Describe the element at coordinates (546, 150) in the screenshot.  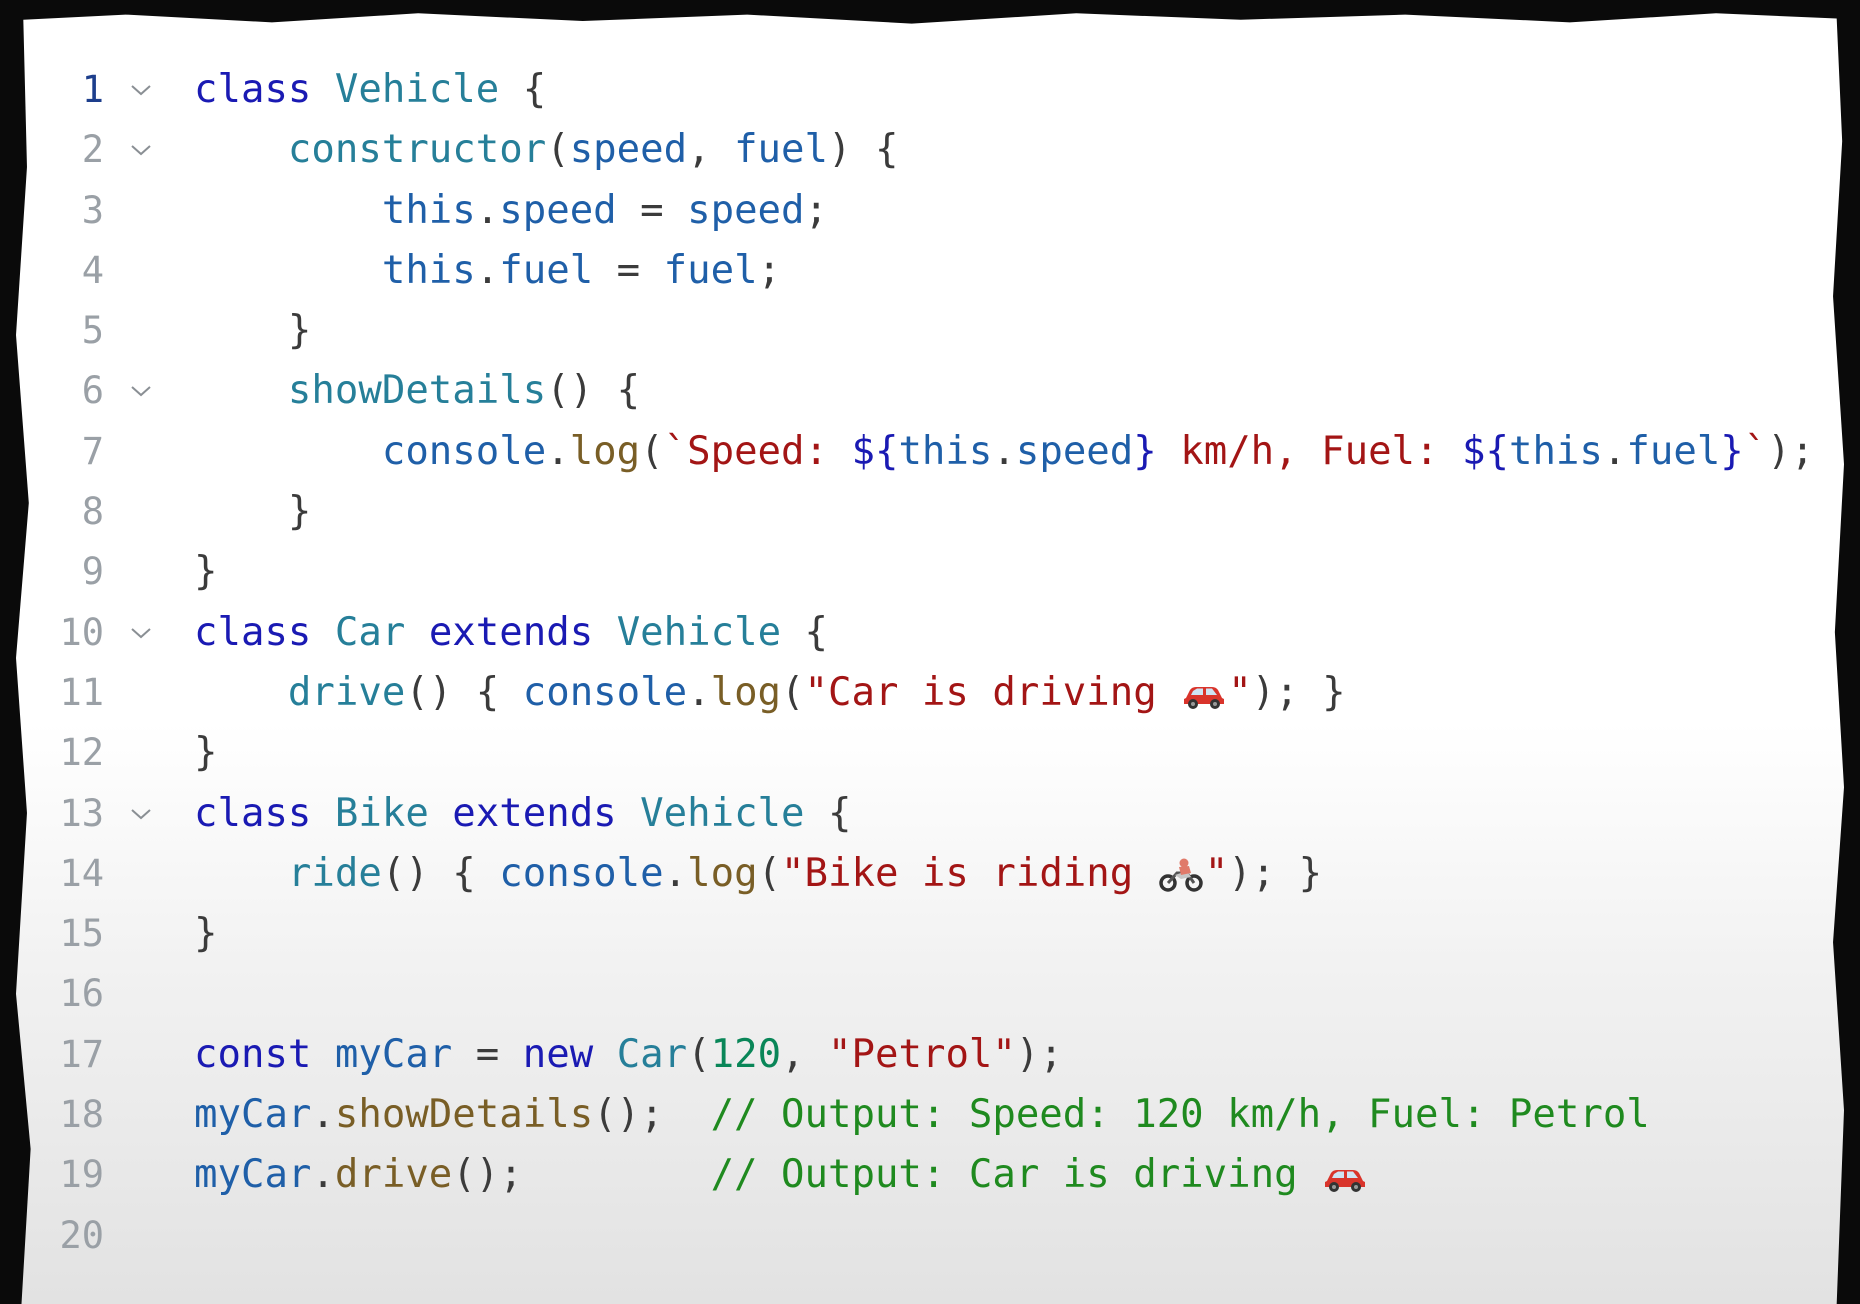
I see `code-text: constructor(speed, fuel) {` at that location.